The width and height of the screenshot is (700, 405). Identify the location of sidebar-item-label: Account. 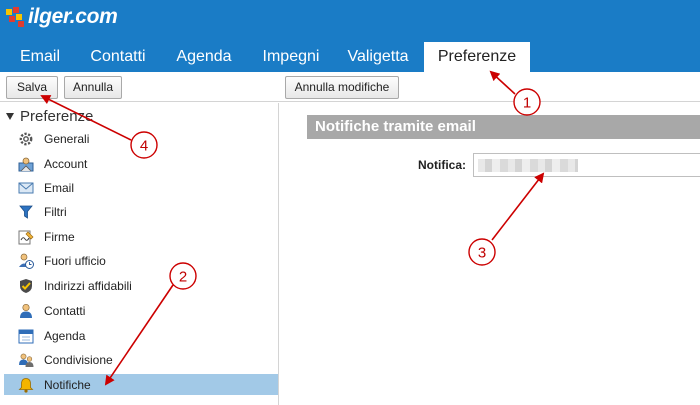
(66, 163).